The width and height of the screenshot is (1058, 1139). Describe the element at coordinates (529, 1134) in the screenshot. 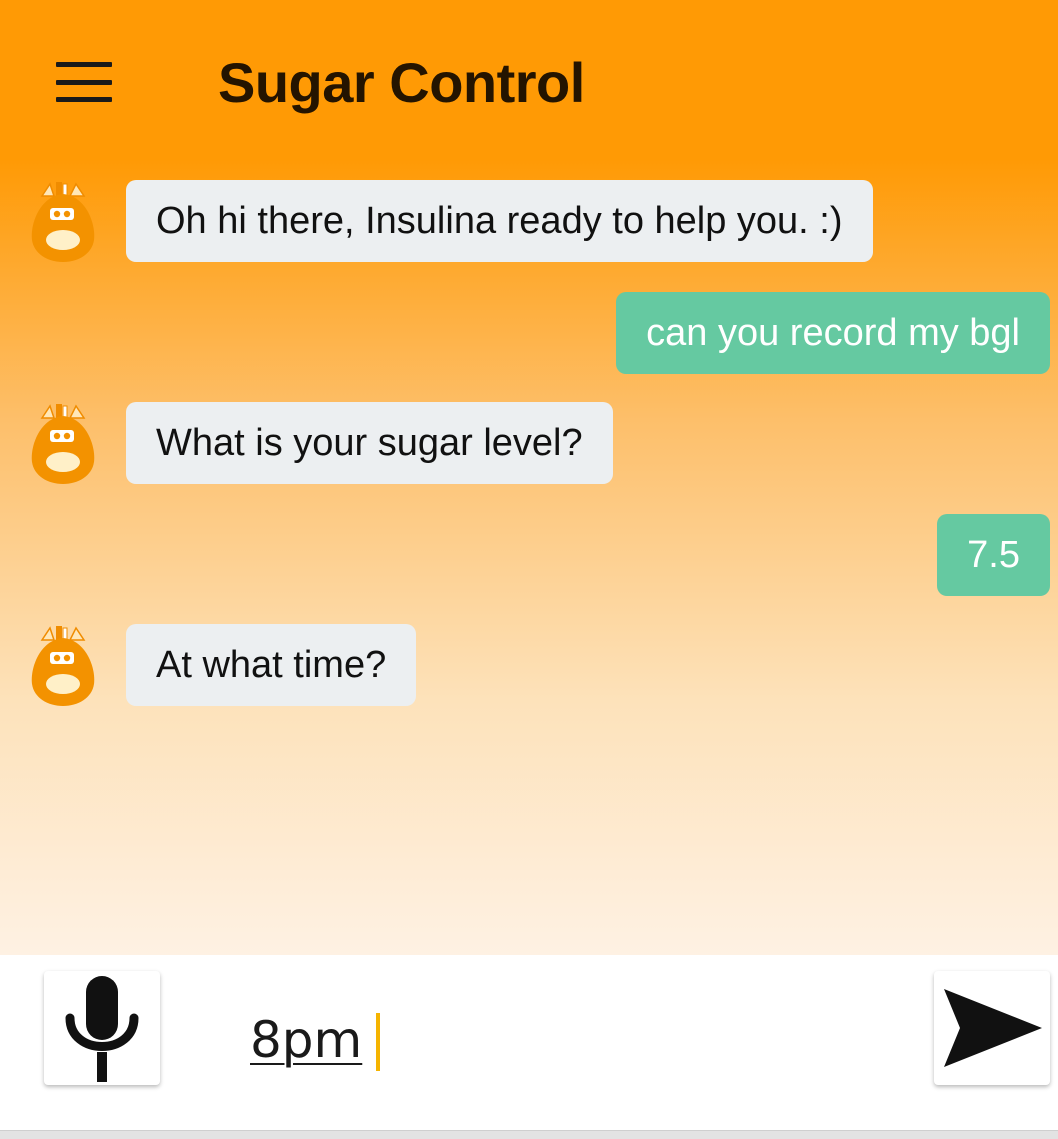

I see `system-bar` at that location.